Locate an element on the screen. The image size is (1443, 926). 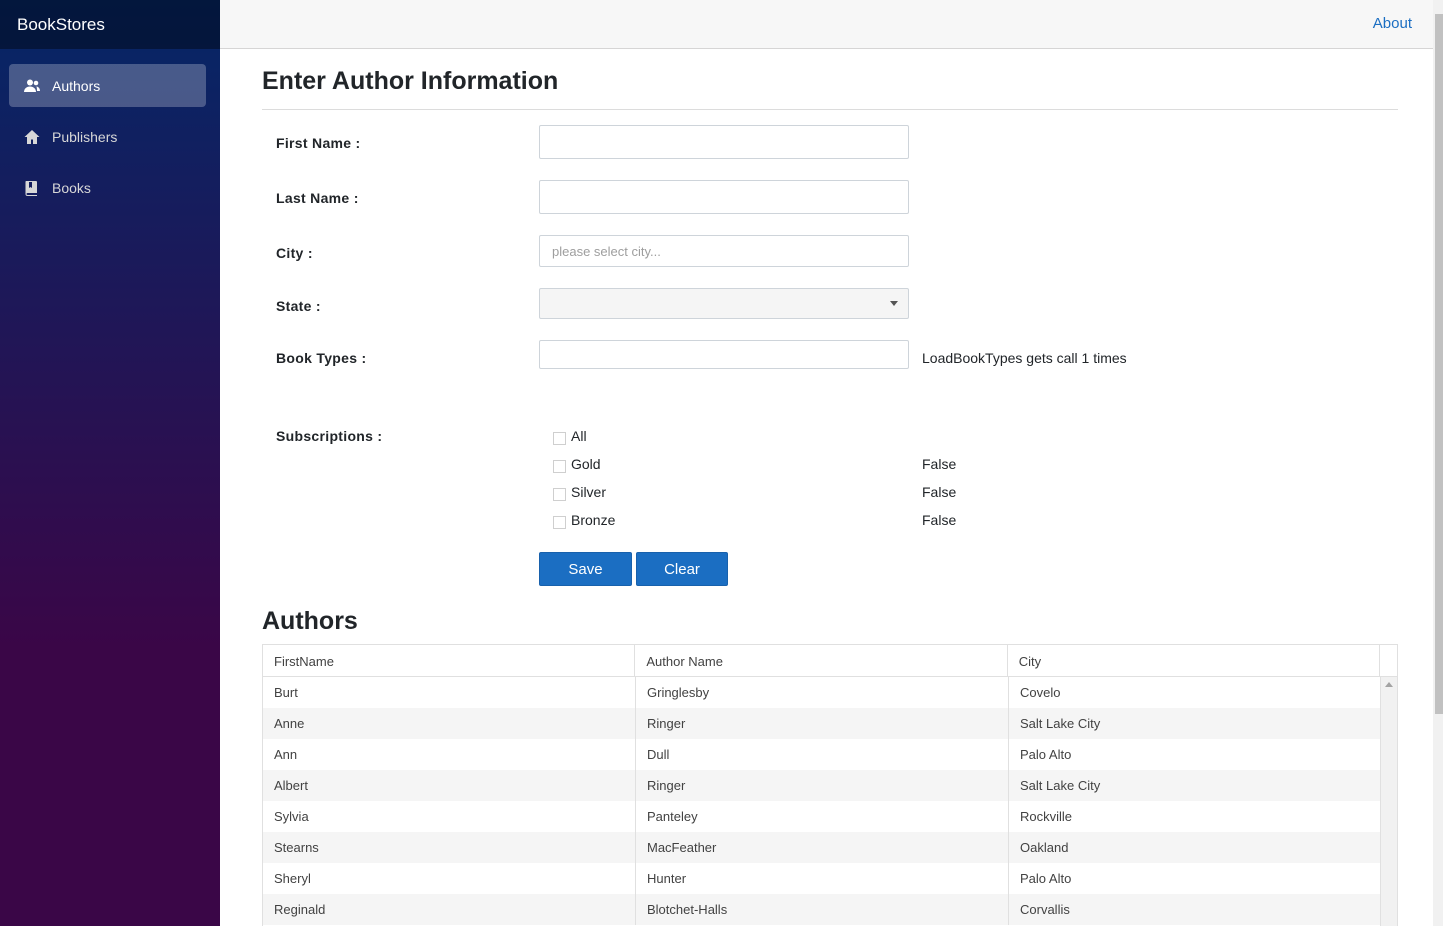
table-row: Ann Dull Palo Alto is located at coordinates (830, 754).